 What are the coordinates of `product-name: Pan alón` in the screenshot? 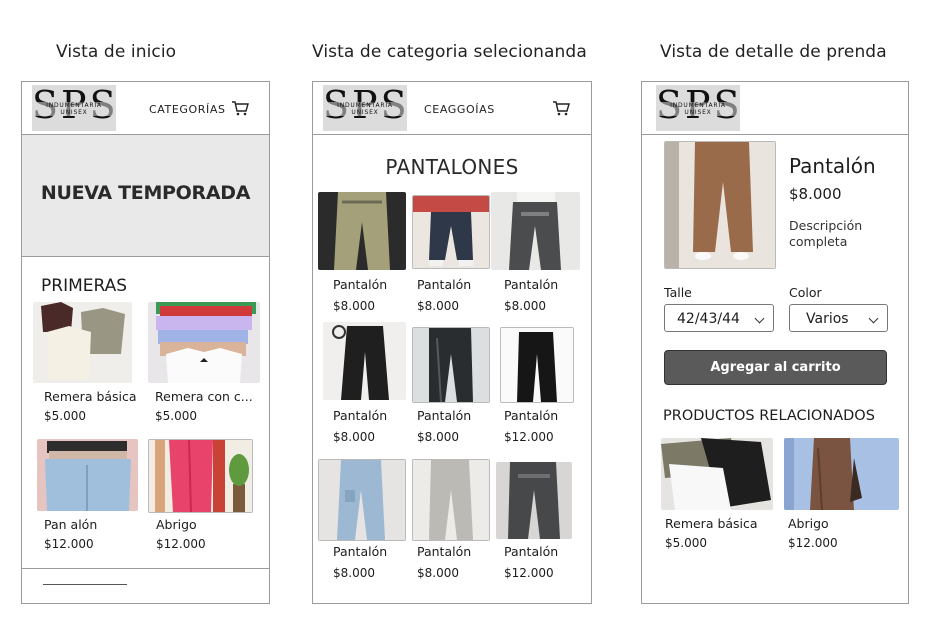 It's located at (71, 524).